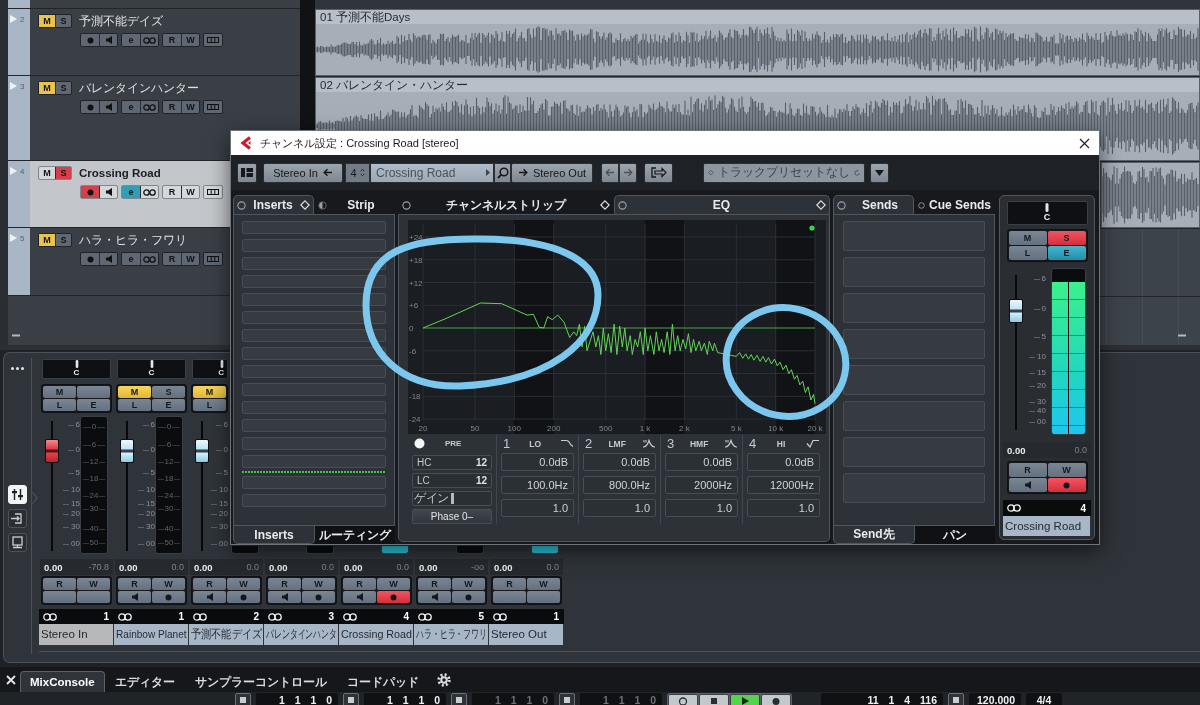  What do you see at coordinates (776, 699) in the screenshot?
I see `record-icon` at bounding box center [776, 699].